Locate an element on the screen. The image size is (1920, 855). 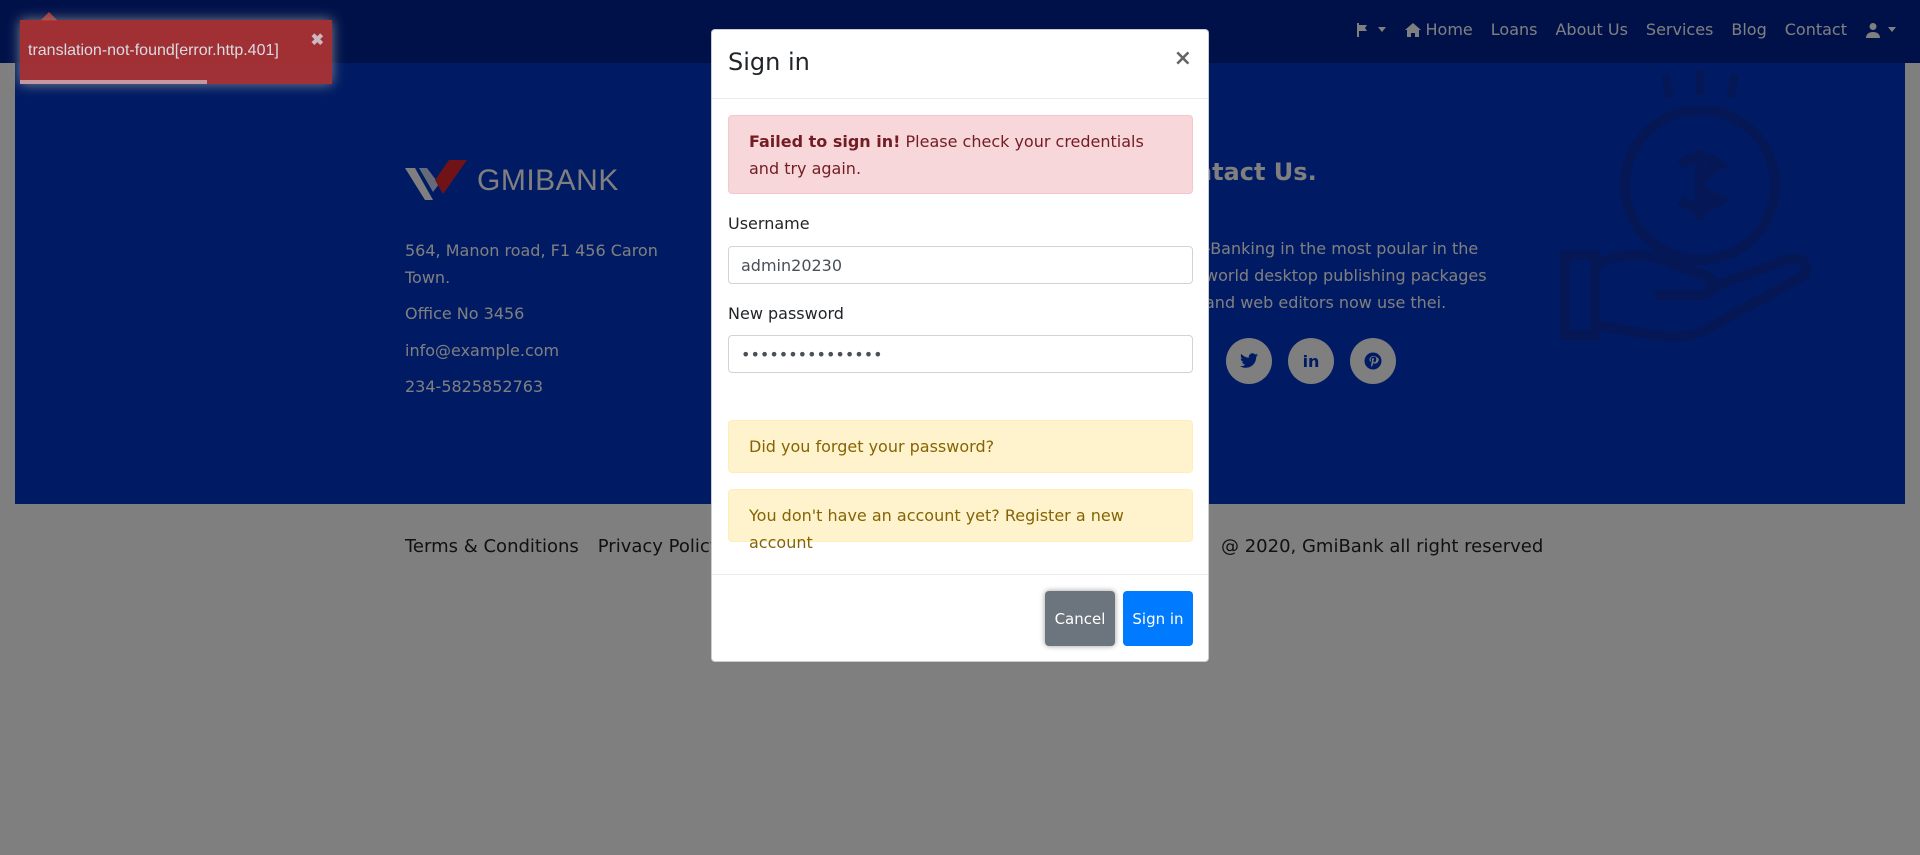
username-label: Username is located at coordinates (769, 223).